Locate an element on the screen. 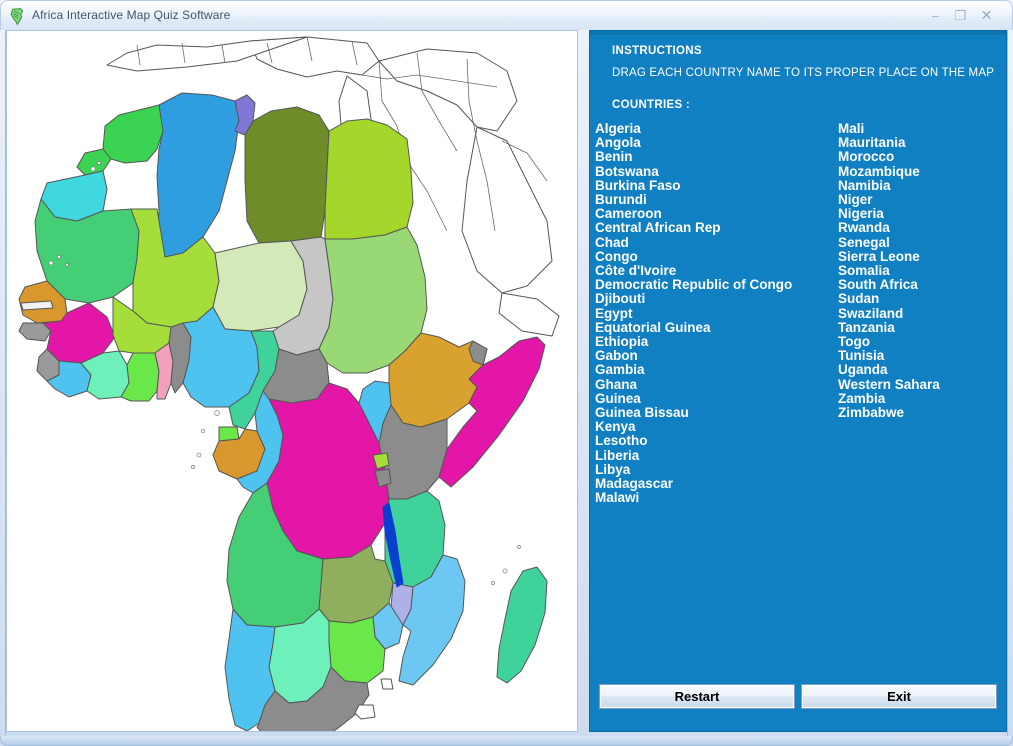 Image resolution: width=1013 pixels, height=746 pixels. country-name-item: Uganda is located at coordinates (889, 370).